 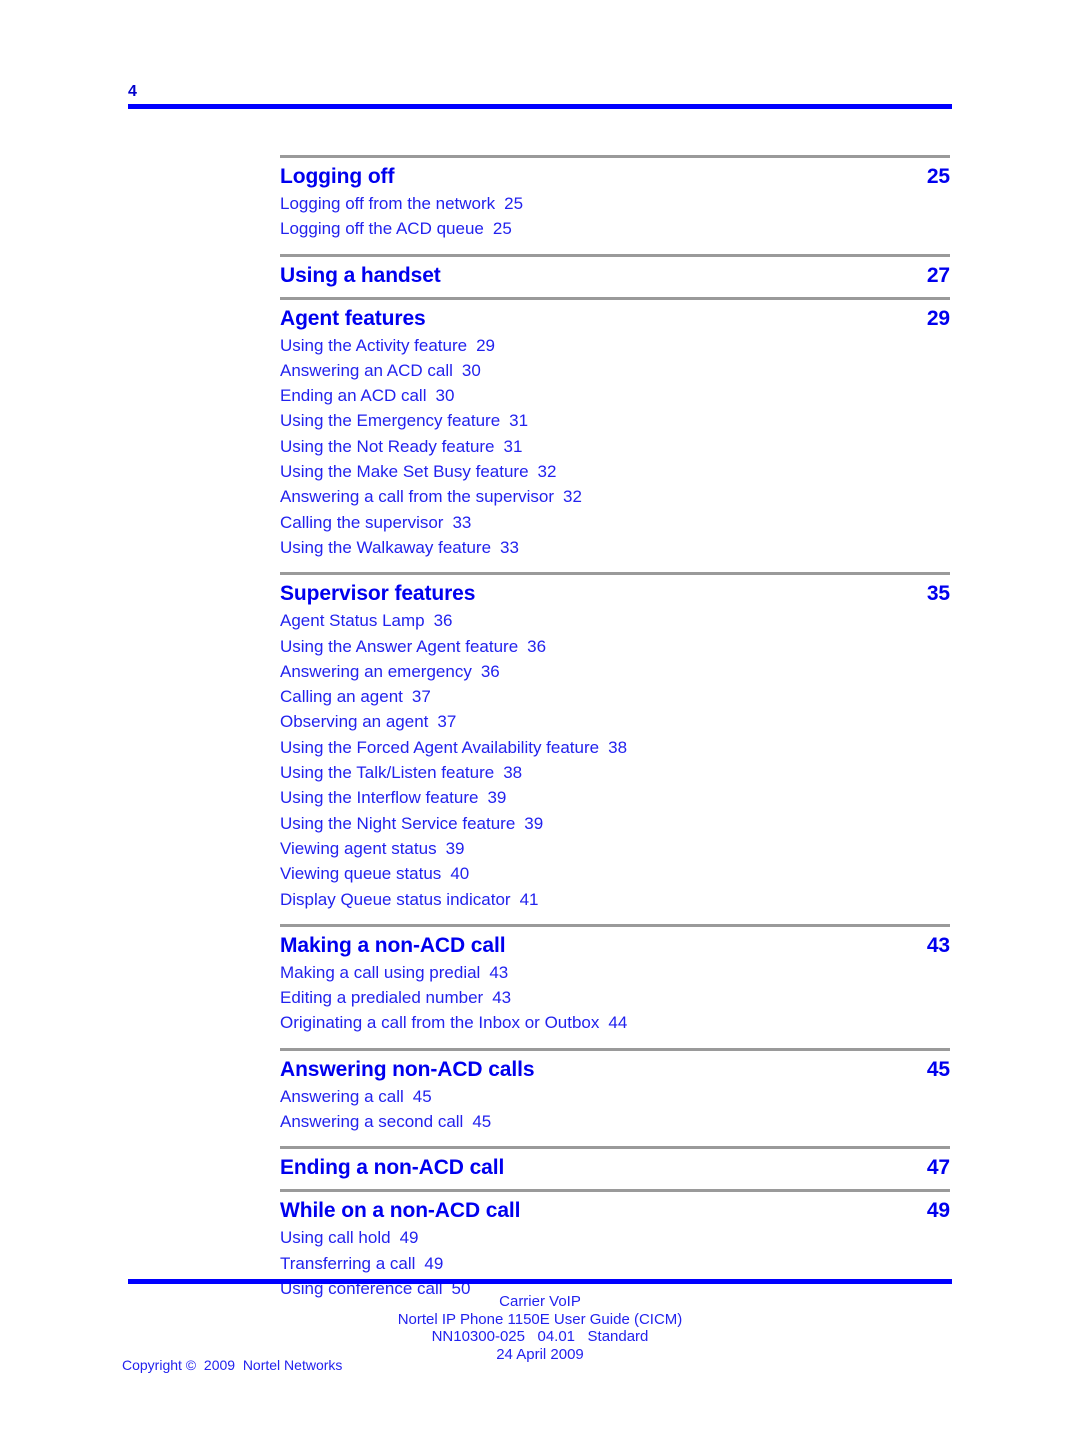 I want to click on toc-entry-page: 32, so click(x=547, y=472).